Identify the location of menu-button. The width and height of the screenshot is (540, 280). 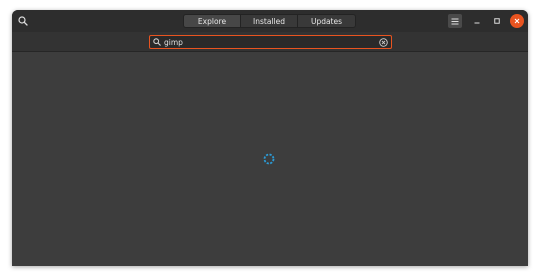
(455, 21).